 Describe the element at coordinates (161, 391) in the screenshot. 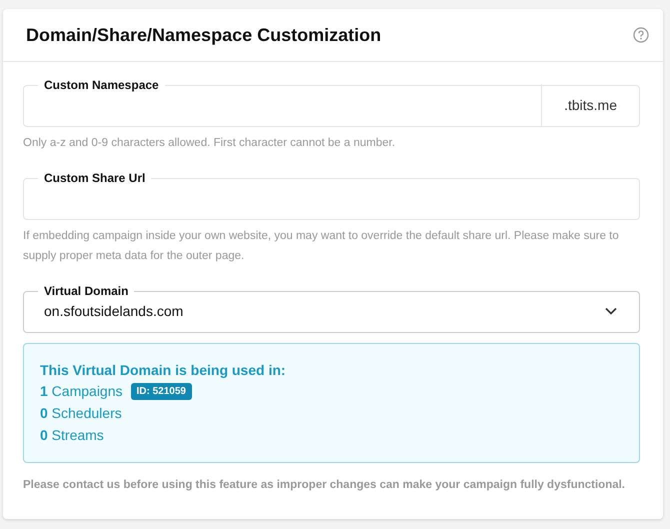

I see `id-badge: ID: 521059` at that location.